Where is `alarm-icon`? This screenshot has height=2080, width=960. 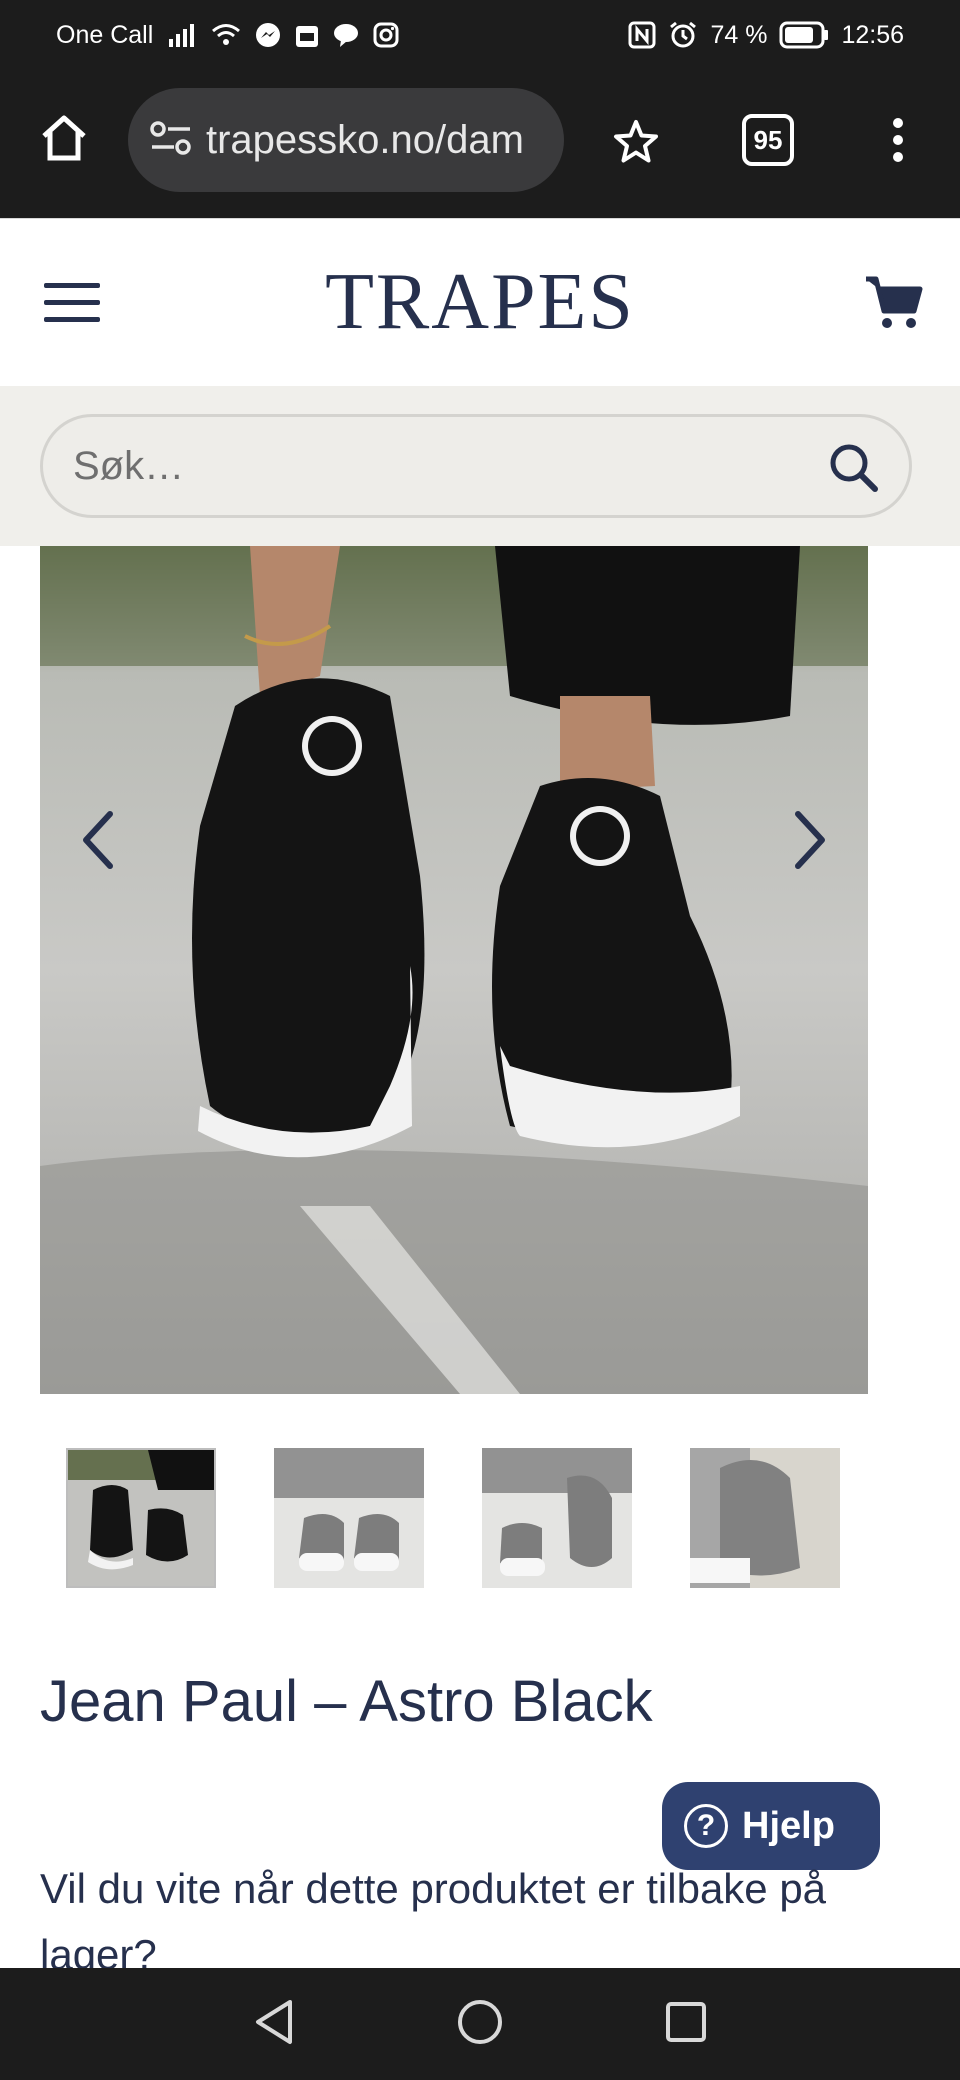 alarm-icon is located at coordinates (683, 35).